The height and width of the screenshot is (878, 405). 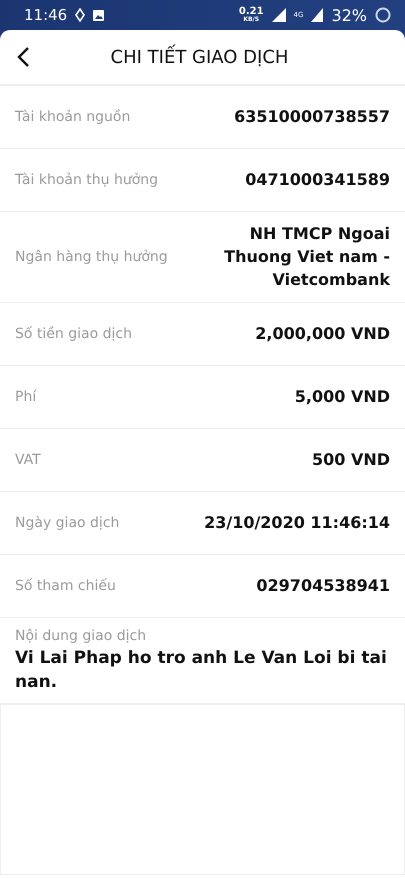 I want to click on field-label: Phí, so click(x=25, y=396).